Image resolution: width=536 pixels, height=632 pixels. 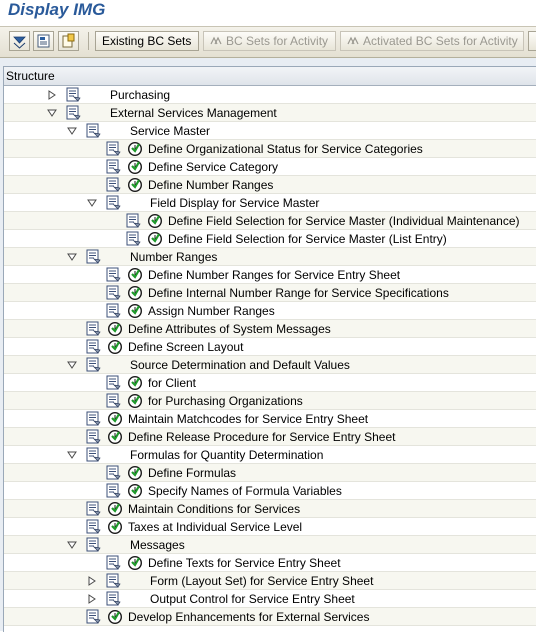 I want to click on tree-row: for Client, so click(x=270, y=383).